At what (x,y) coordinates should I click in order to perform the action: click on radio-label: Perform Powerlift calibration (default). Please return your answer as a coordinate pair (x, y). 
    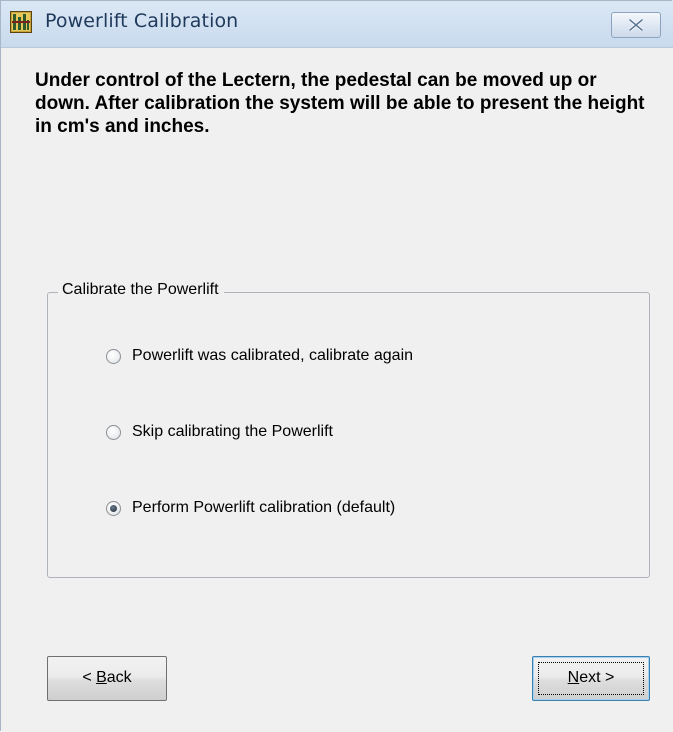
    Looking at the image, I should click on (263, 508).